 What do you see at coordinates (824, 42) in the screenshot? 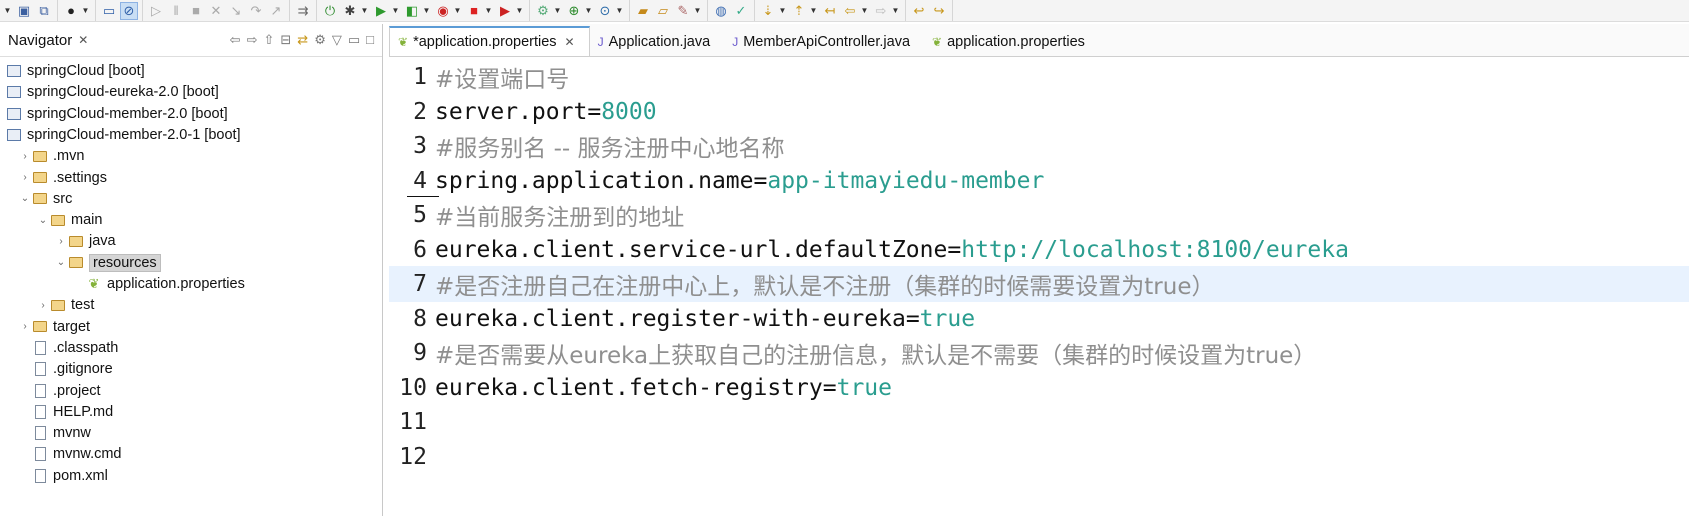
I see `tab-member-api-controller-java: J MemberApiController.java` at bounding box center [824, 42].